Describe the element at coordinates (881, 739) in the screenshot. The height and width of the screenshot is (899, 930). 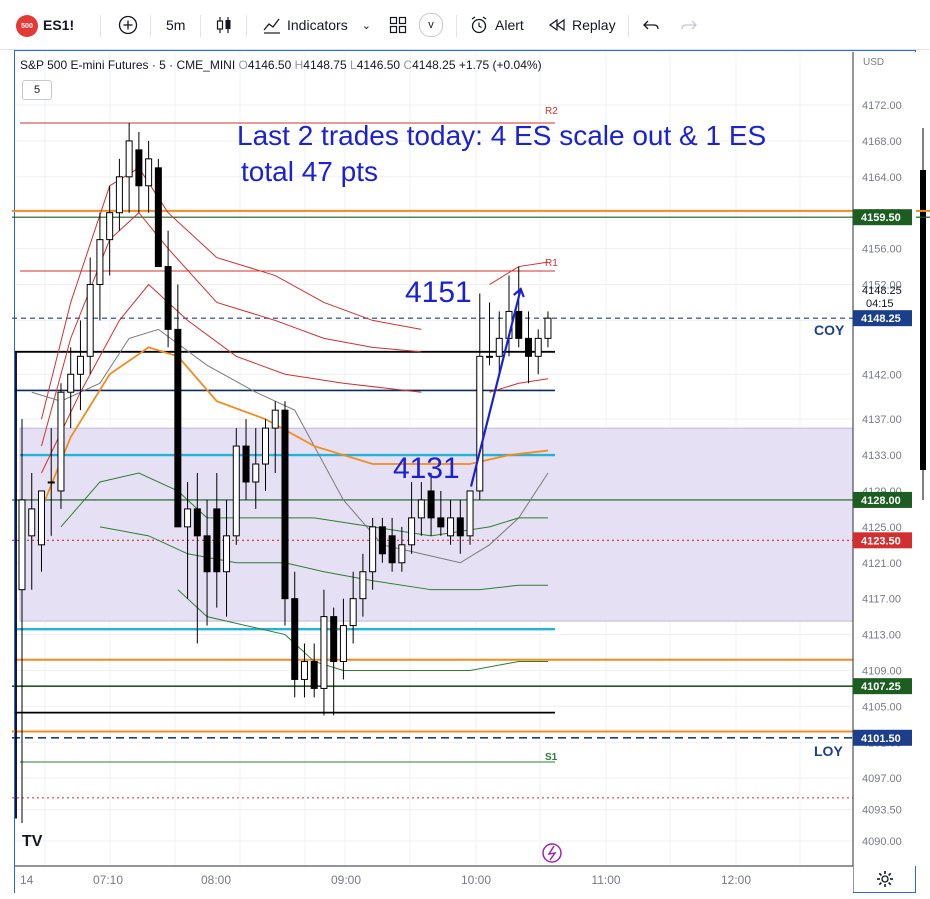
I see `price-badge-label: 4101.50` at that location.